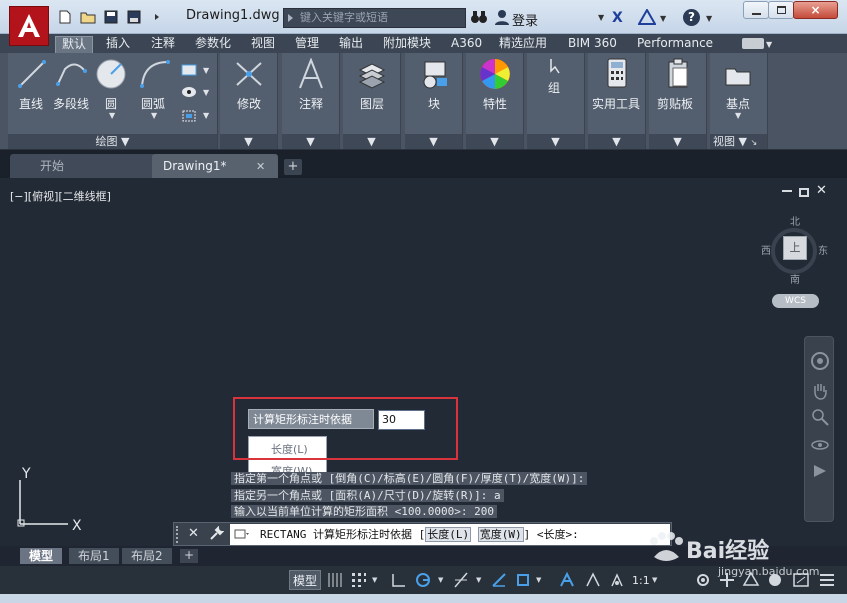 This screenshot has width=847, height=603. Describe the element at coordinates (260, 166) in the screenshot. I see `close-tab-icon: ✕` at that location.